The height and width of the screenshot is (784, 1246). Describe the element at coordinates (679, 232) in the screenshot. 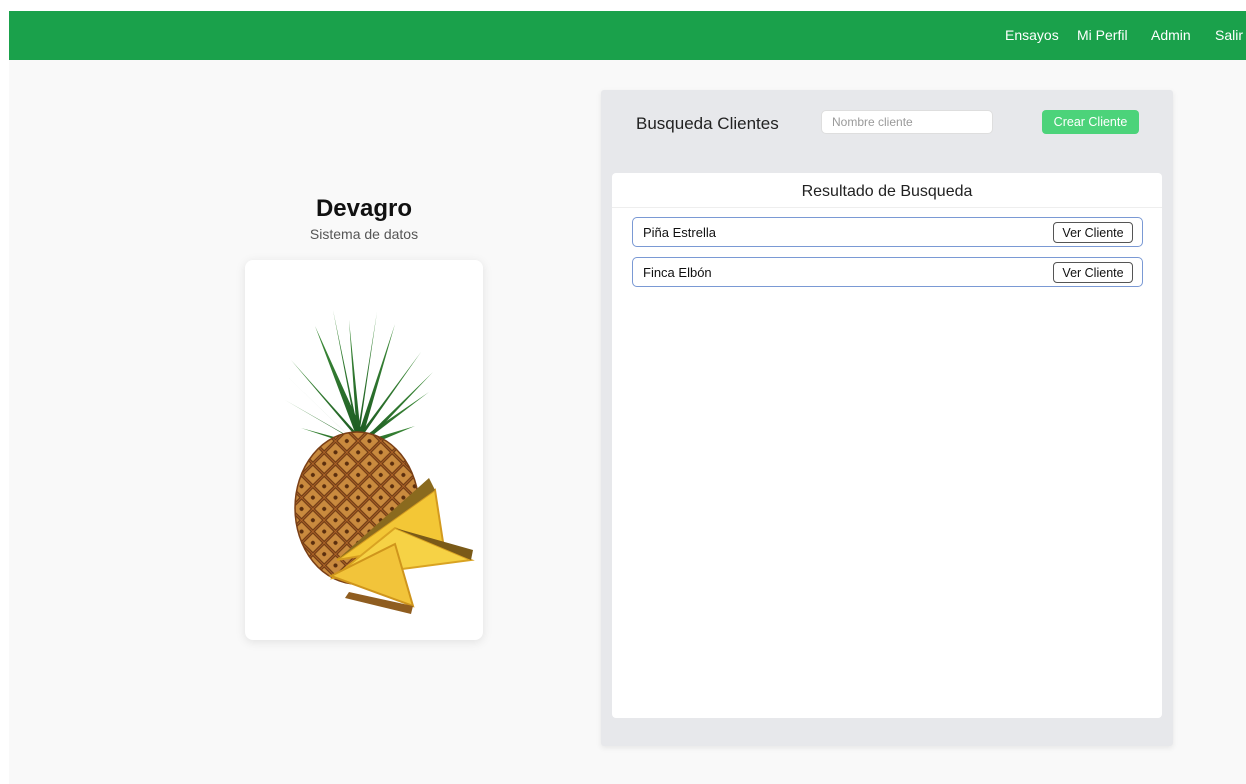

I see `client-name: Piña Estrella` at that location.